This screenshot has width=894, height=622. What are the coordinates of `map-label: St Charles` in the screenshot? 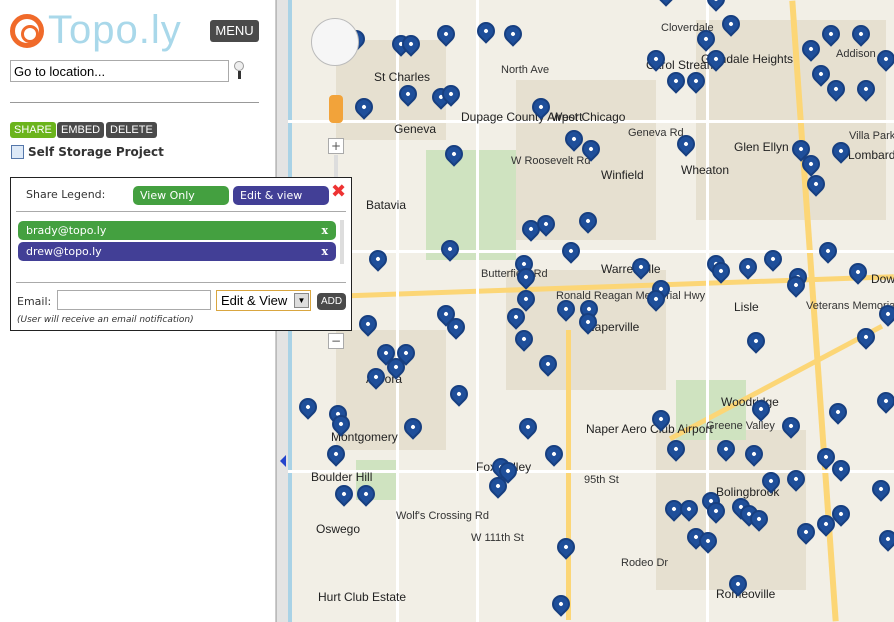 It's located at (402, 77).